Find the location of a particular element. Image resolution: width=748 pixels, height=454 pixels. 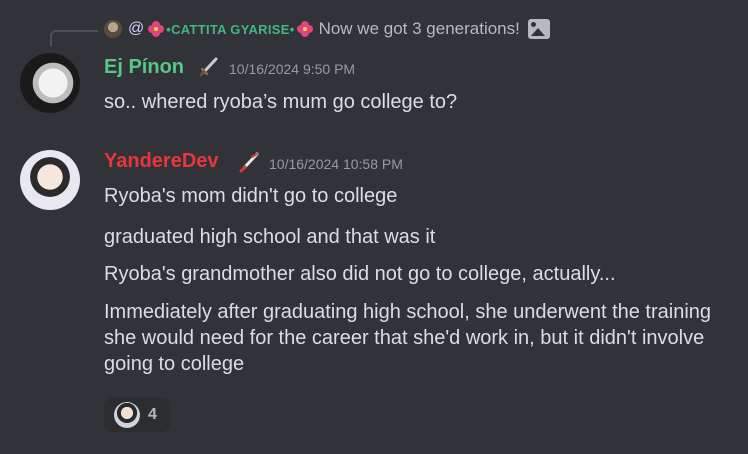

dagger-icon is located at coordinates (208, 67).